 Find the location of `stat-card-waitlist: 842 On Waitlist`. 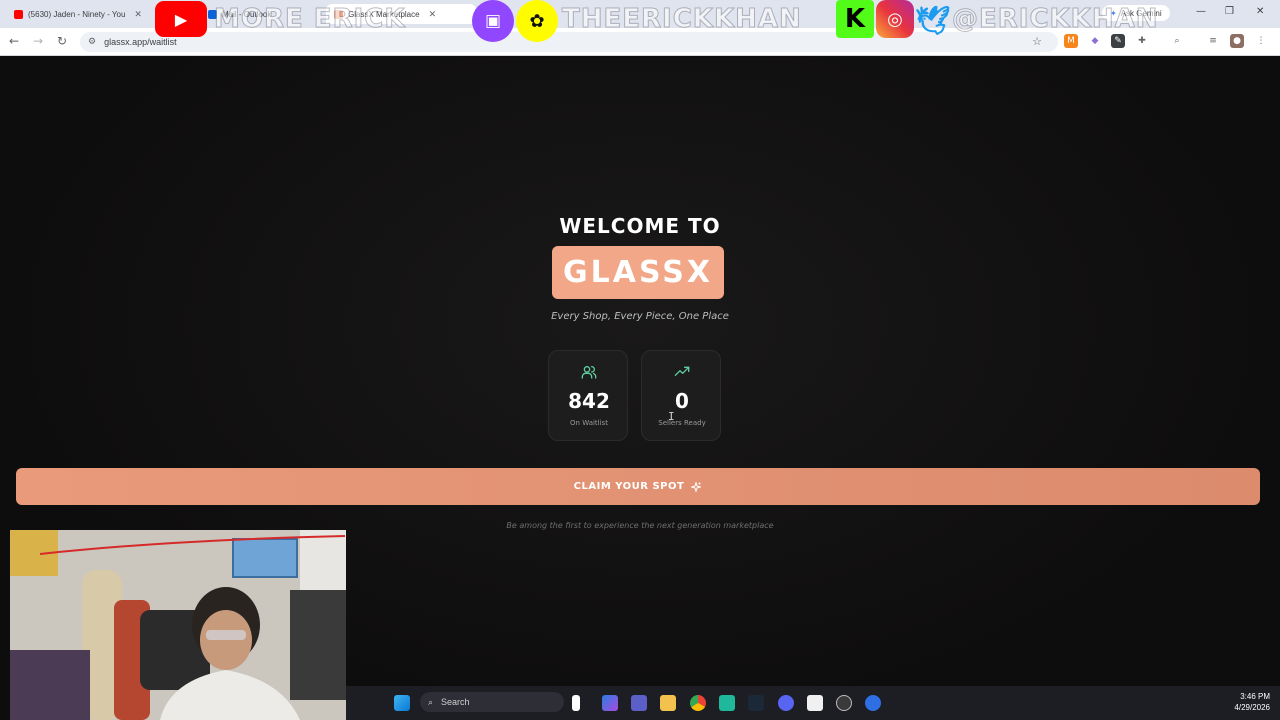

stat-card-waitlist: 842 On Waitlist is located at coordinates (588, 395).